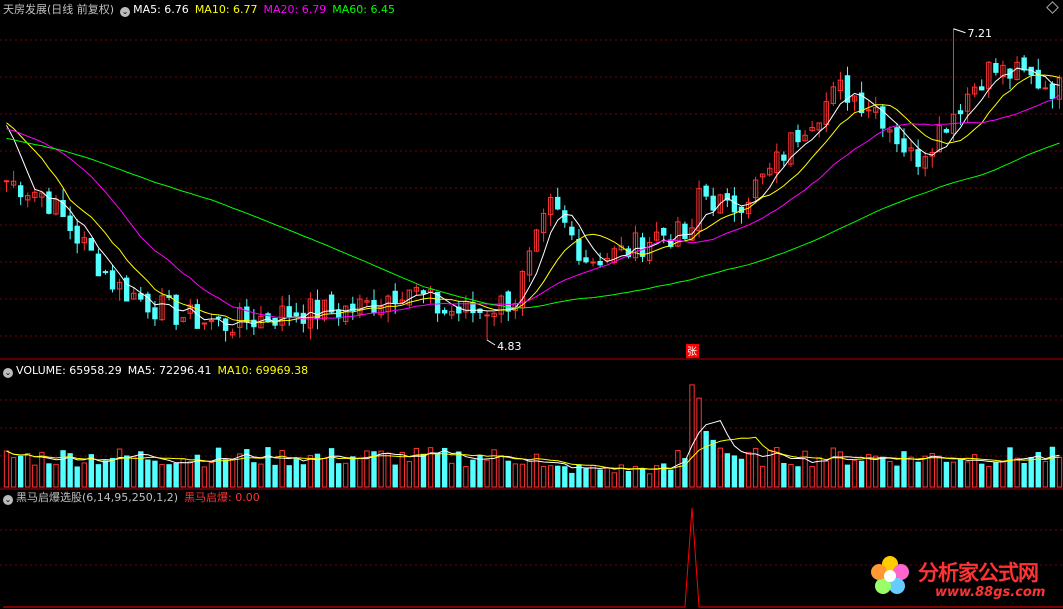 This screenshot has height=609, width=1063. I want to click on indicator-value: 黑马启爆: 0.00, so click(222, 497).